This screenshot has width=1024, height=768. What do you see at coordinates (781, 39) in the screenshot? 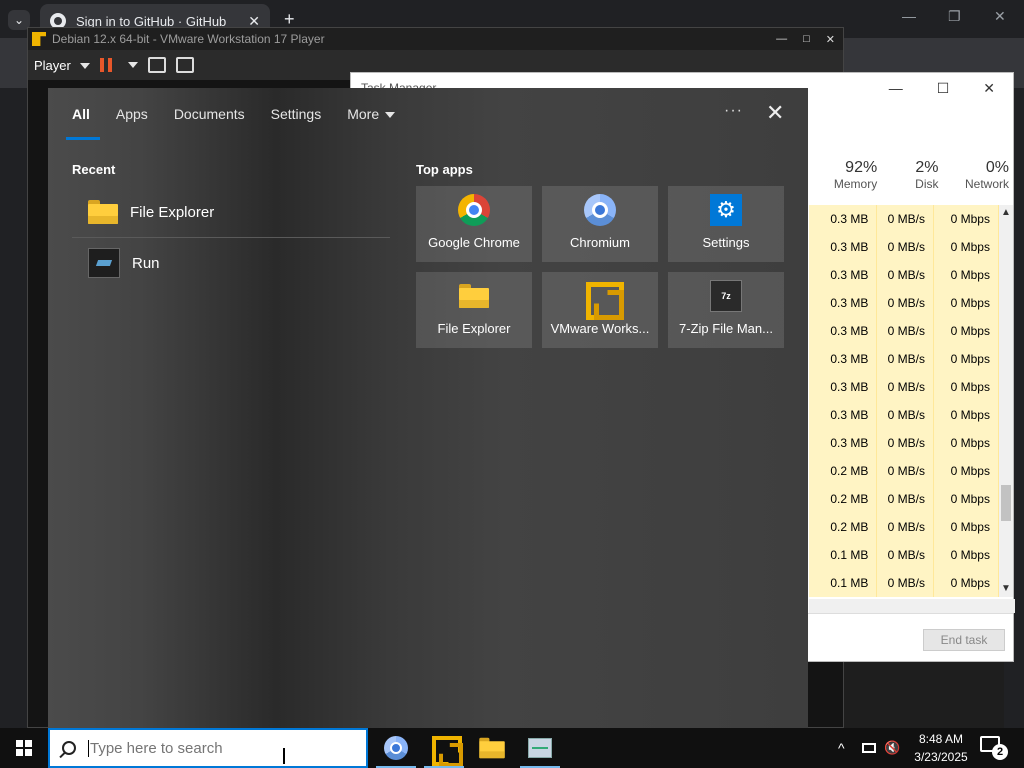
I see `vmware-minimize-button: —` at bounding box center [781, 39].